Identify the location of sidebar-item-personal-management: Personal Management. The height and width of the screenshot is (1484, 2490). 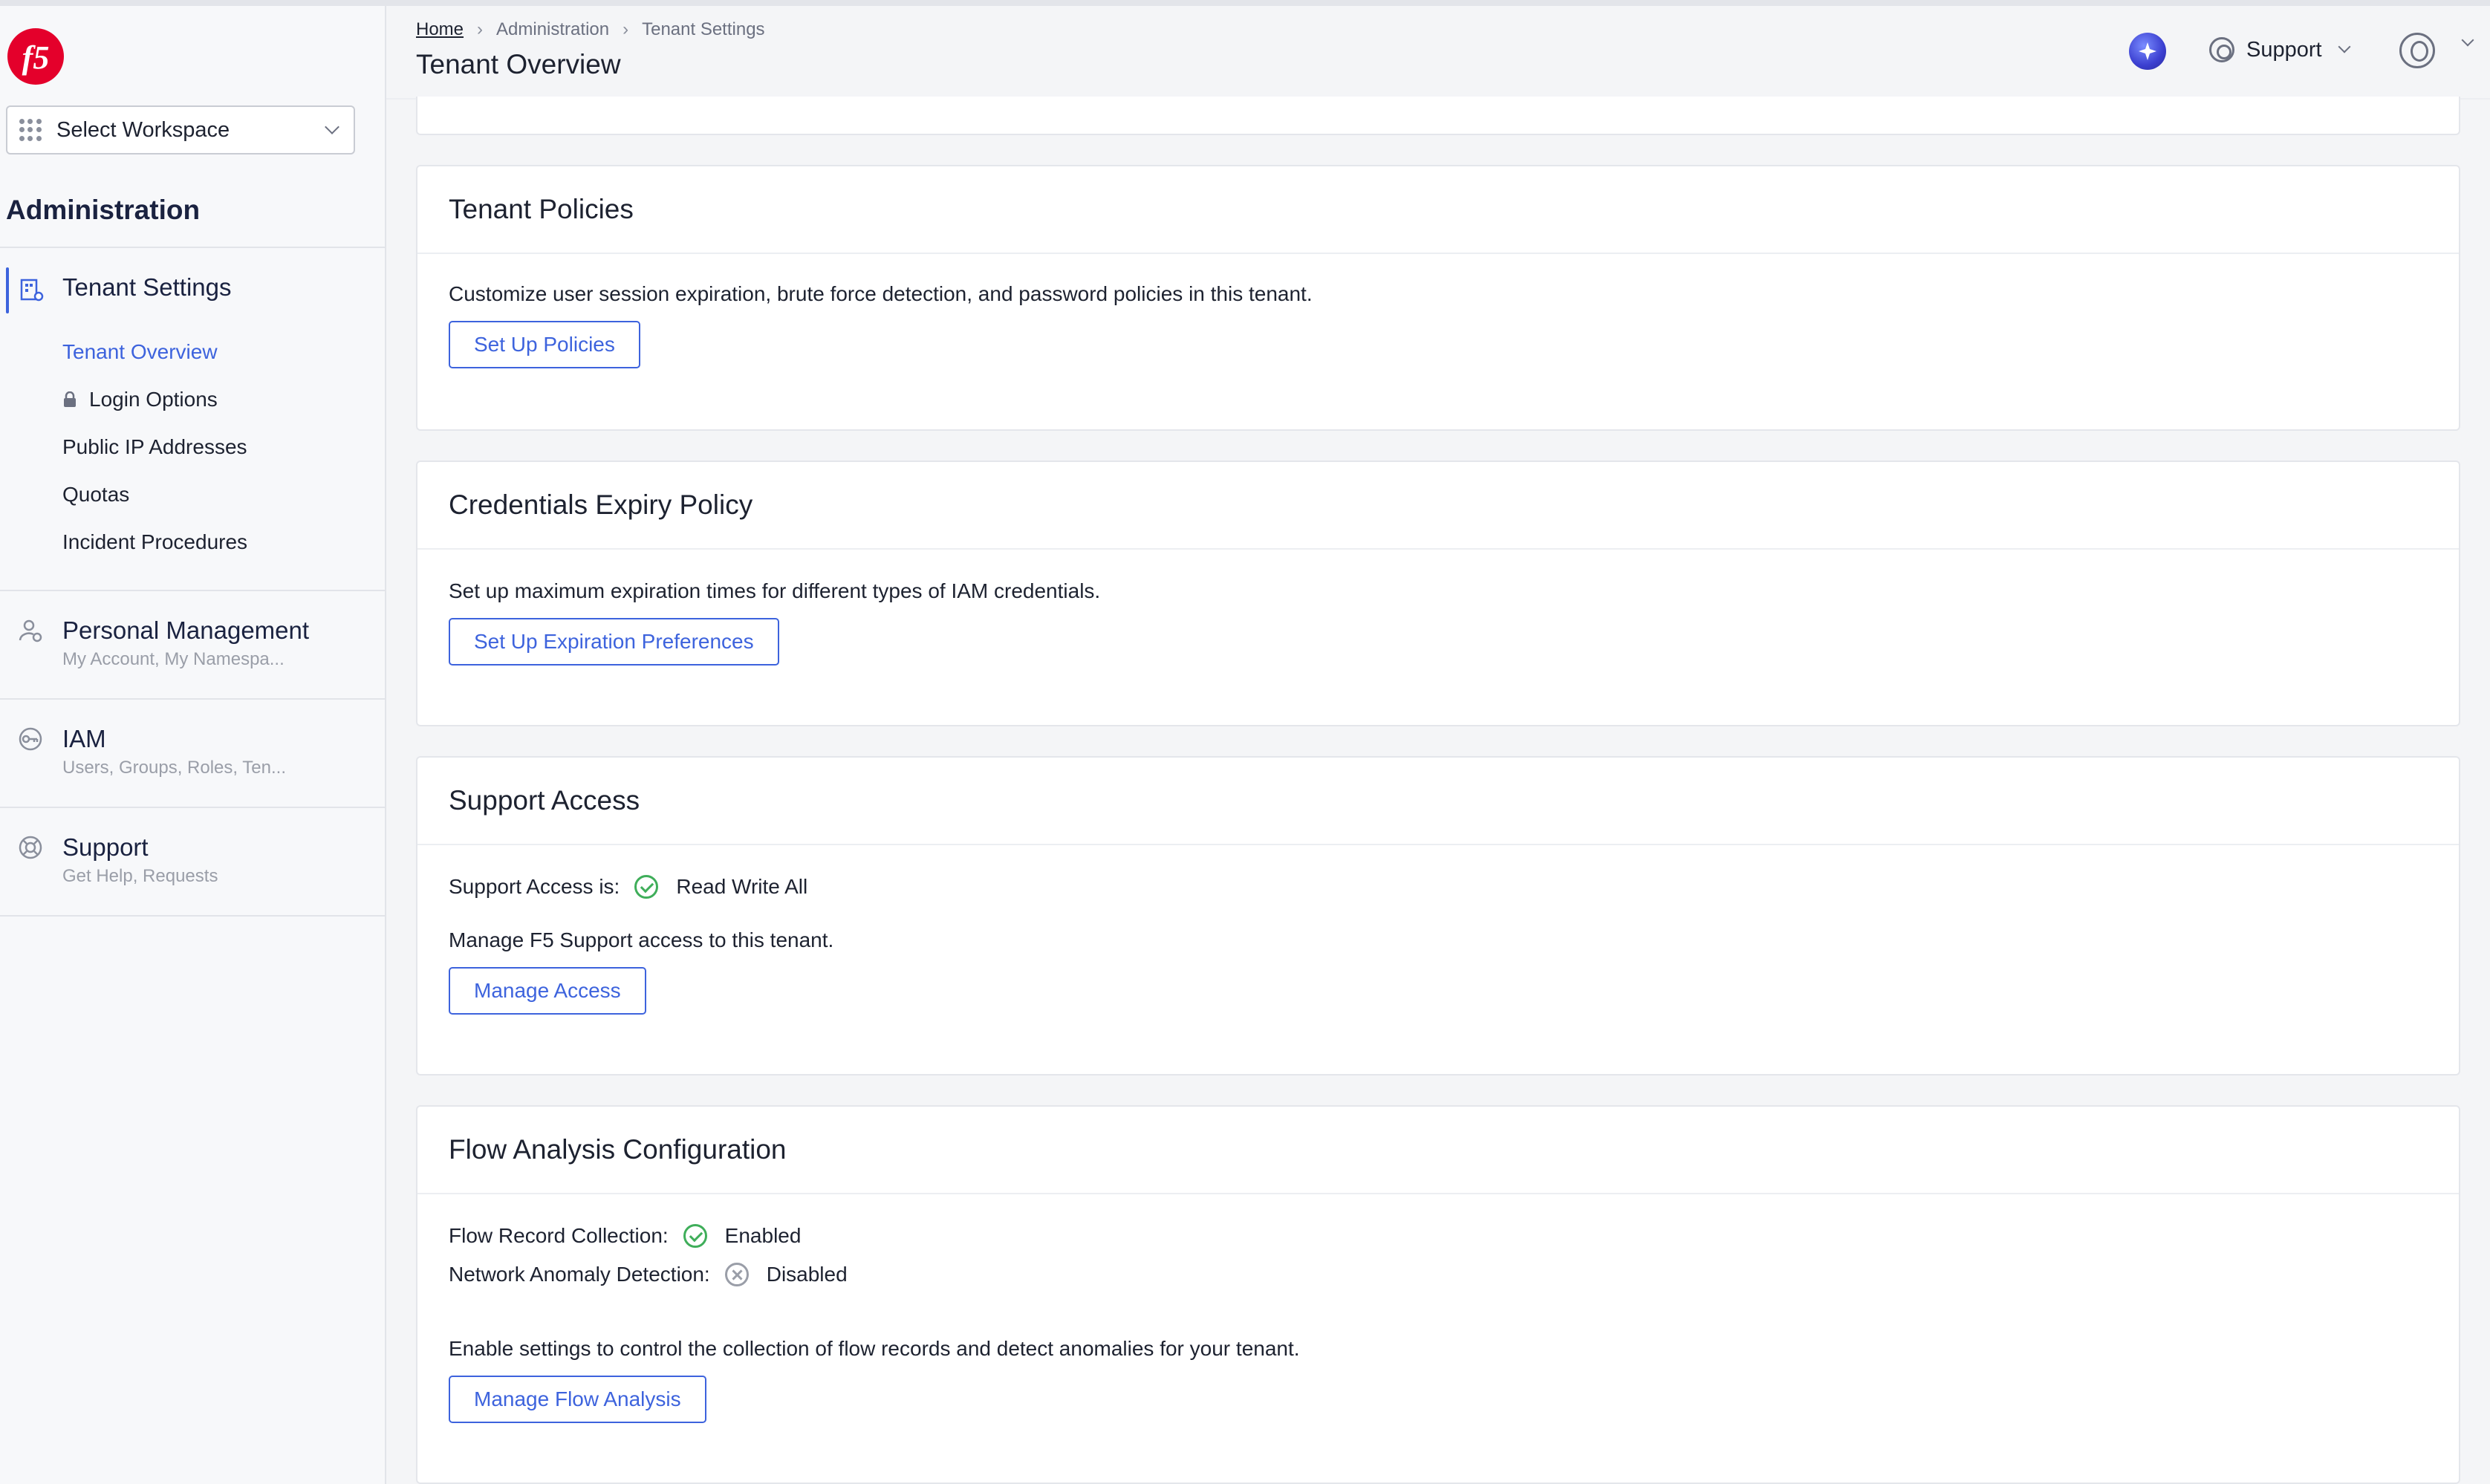
(185, 631).